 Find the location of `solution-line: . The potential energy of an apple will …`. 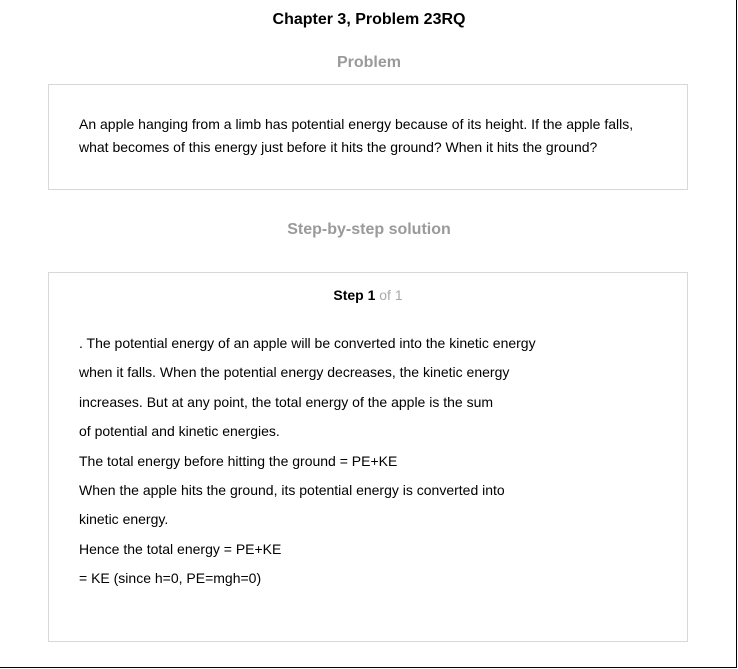

solution-line: . The potential energy of an apple will … is located at coordinates (307, 343).